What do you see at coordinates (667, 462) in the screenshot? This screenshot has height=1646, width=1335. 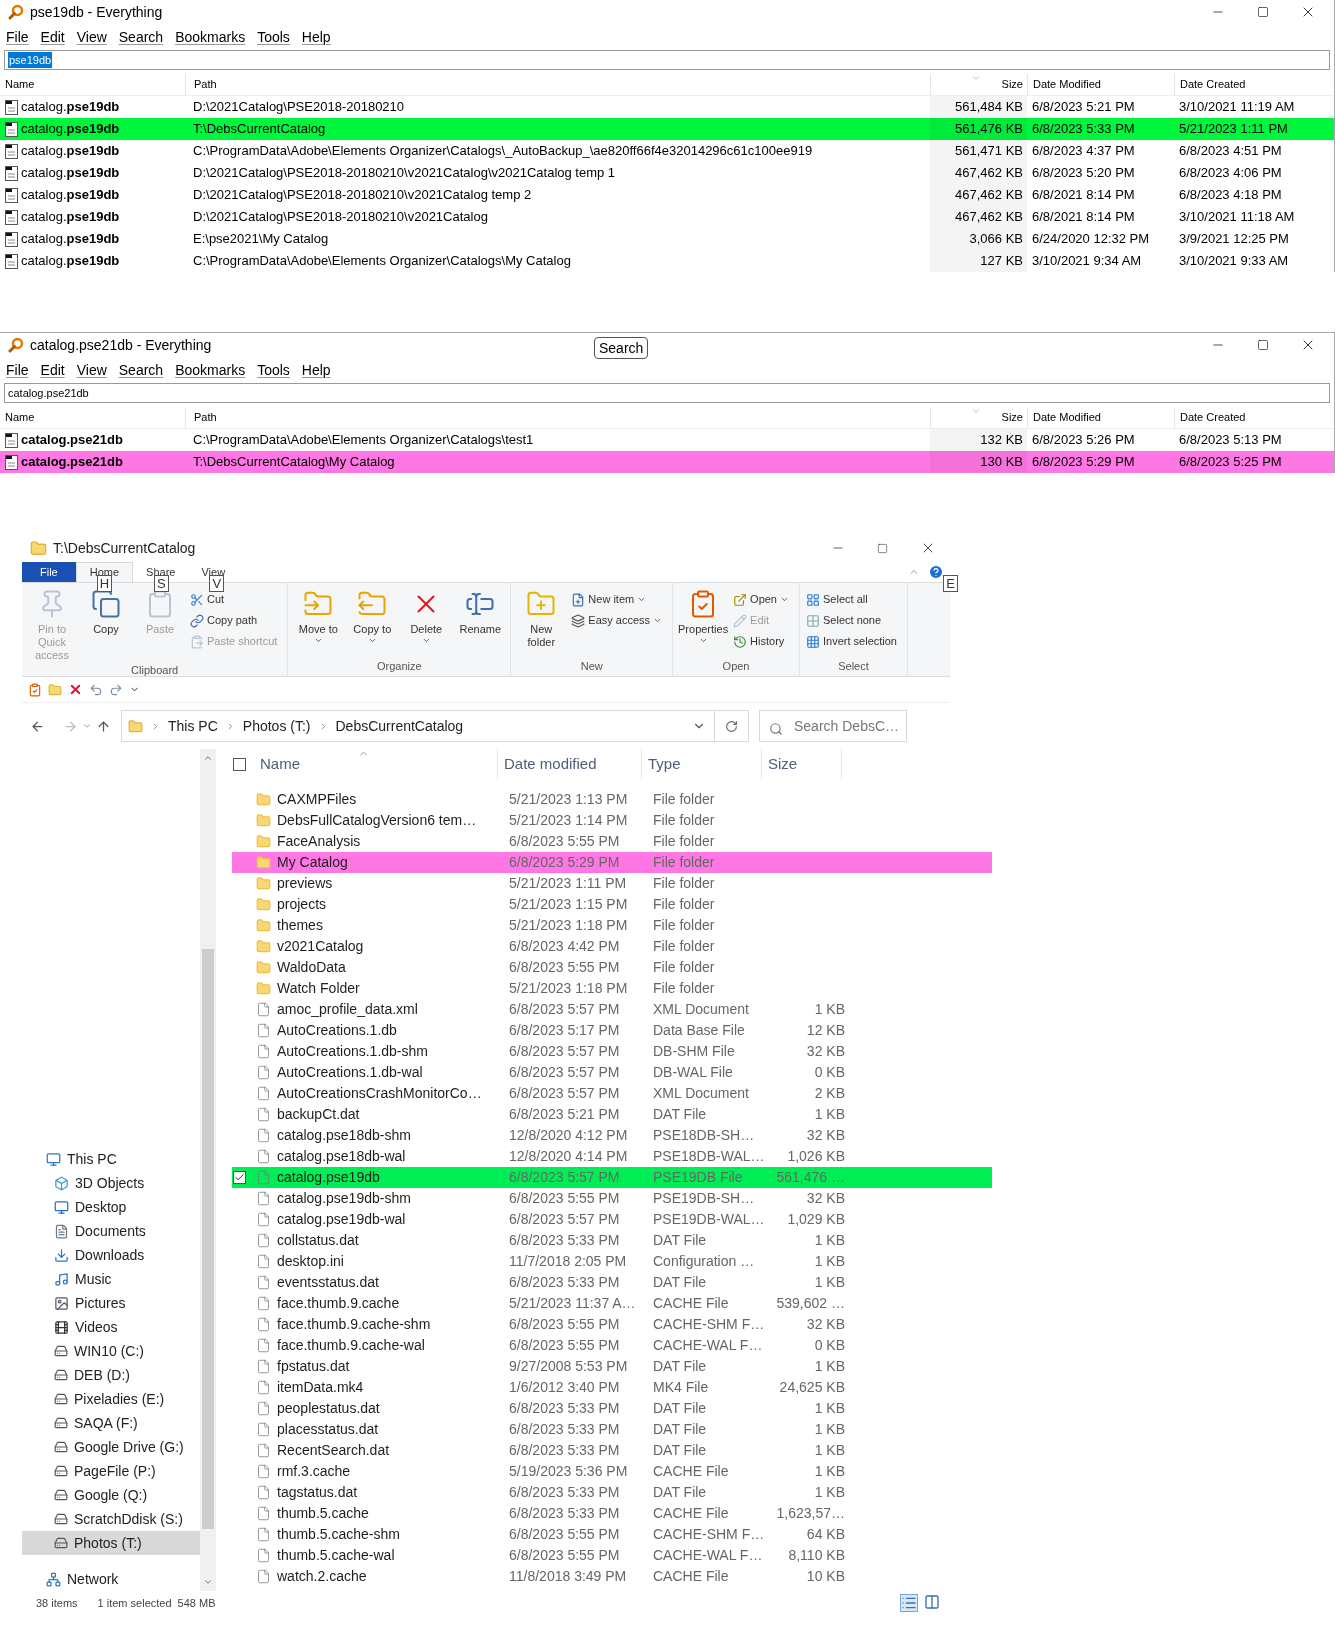 I see `result-row: catalog.pse21db T:\DebsCurrentCatalog\My Catalog 130 KB 6/8/2023 5:29 PM 6/8/2023 5:25 PM` at bounding box center [667, 462].